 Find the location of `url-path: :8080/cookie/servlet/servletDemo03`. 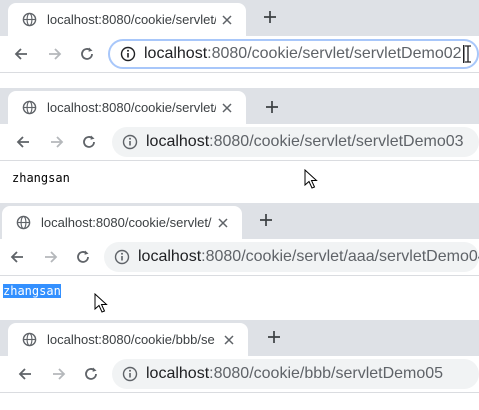

url-path: :8080/cookie/servlet/servletDemo03 is located at coordinates (336, 141).